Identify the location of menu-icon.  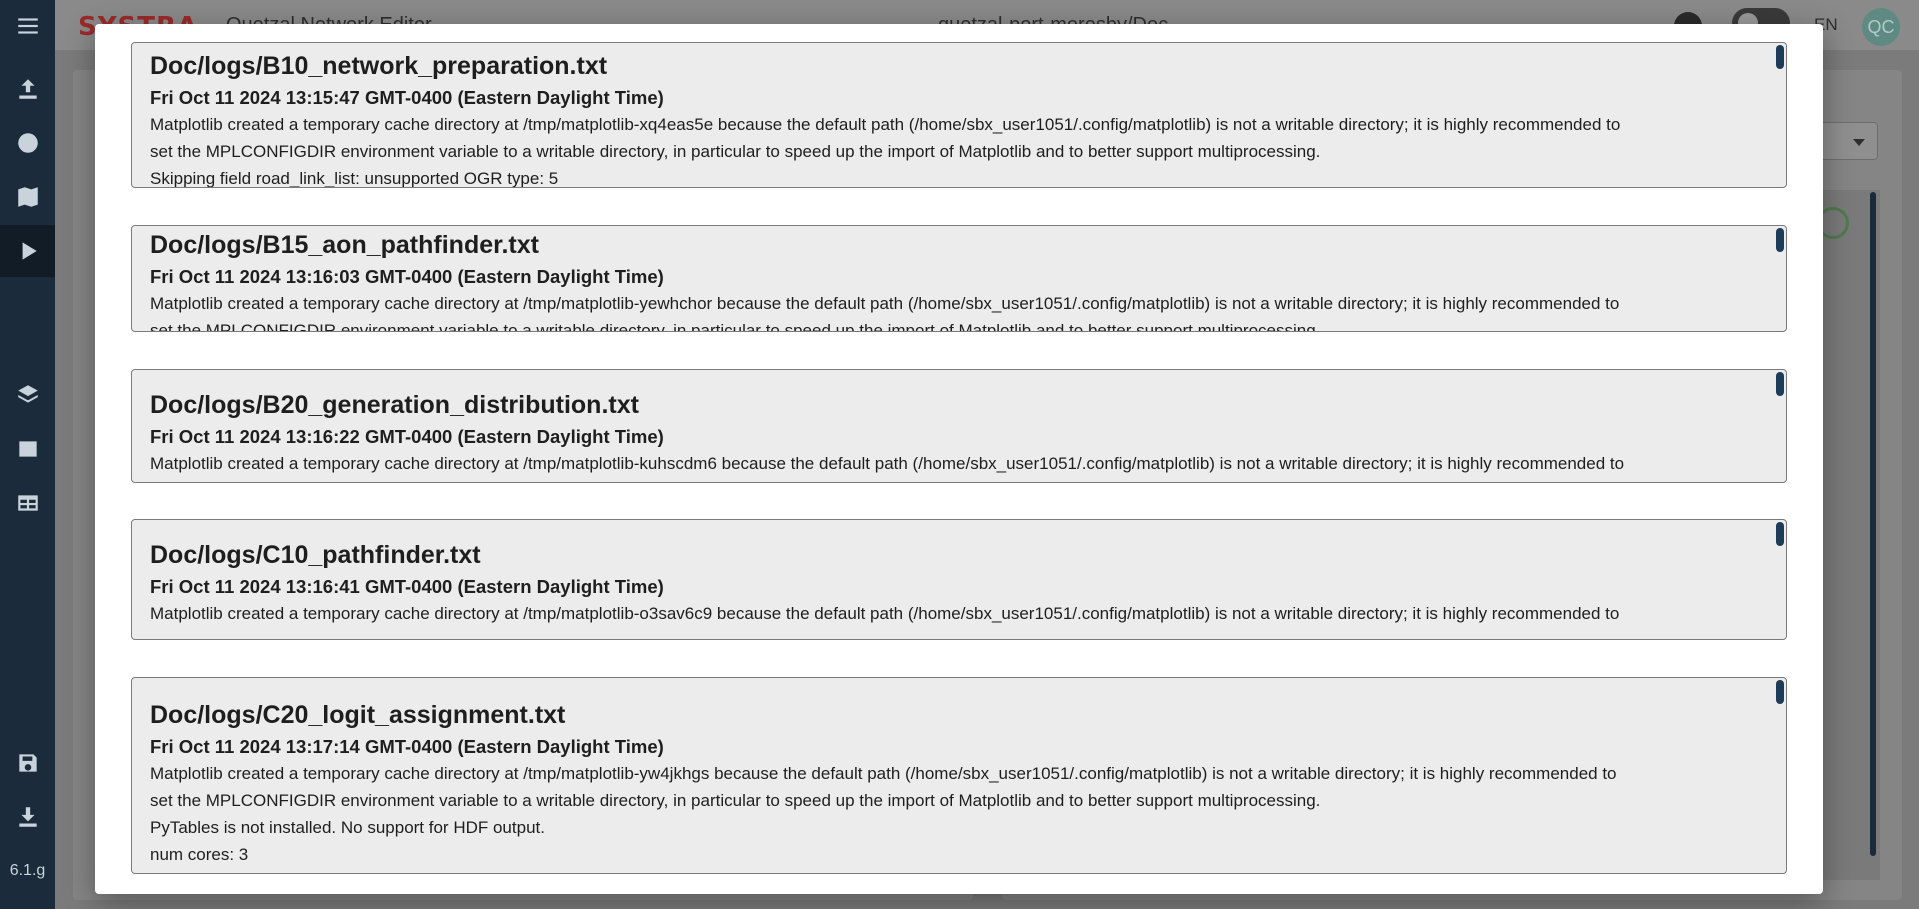
(27, 26).